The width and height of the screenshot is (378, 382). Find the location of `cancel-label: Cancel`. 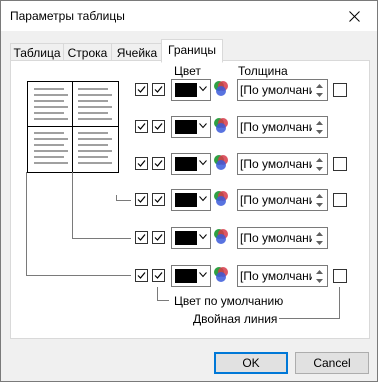

cancel-label: Cancel is located at coordinates (332, 363).